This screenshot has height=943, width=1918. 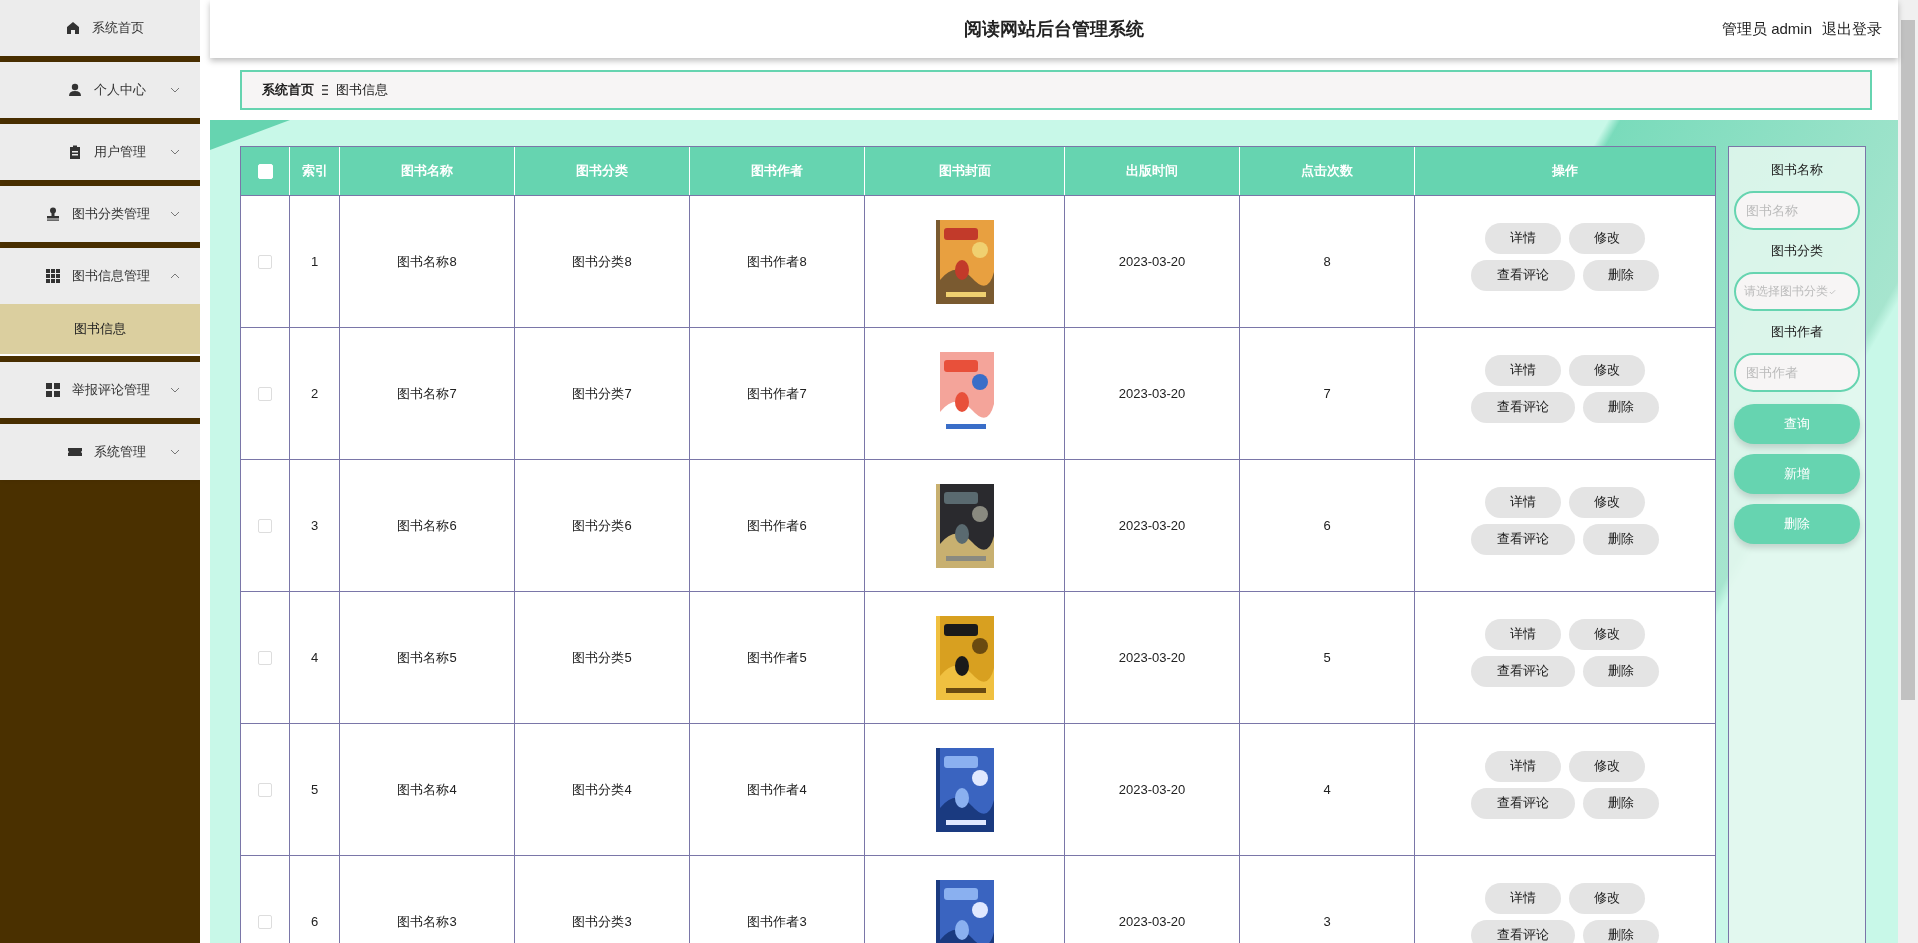 I want to click on column-header: 出版时间, so click(x=1152, y=171).